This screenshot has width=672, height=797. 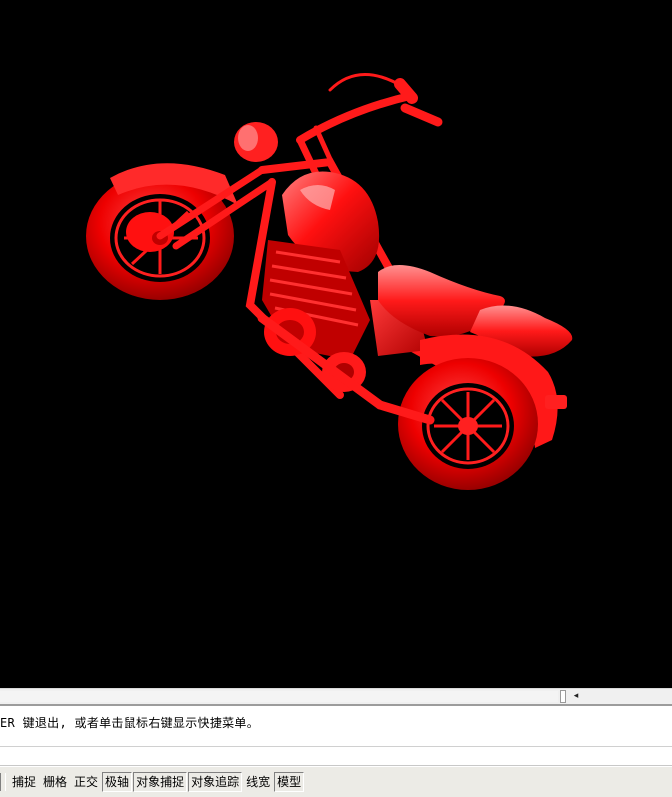 I want to click on snap-toggle: 捕捉, so click(x=24, y=782).